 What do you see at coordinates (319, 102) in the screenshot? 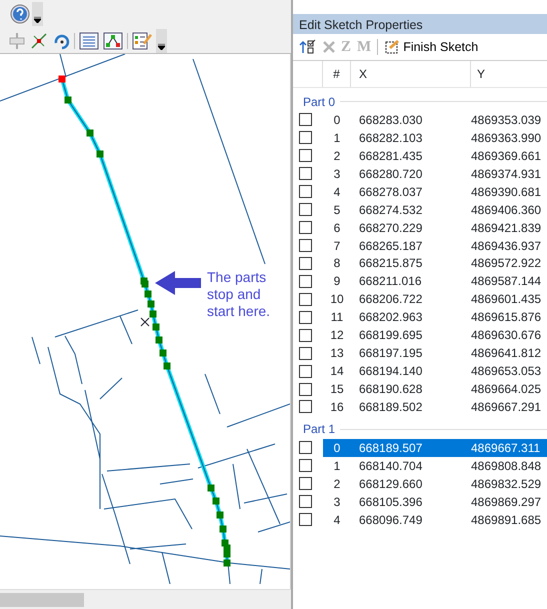
I see `part-label: Part 0` at bounding box center [319, 102].